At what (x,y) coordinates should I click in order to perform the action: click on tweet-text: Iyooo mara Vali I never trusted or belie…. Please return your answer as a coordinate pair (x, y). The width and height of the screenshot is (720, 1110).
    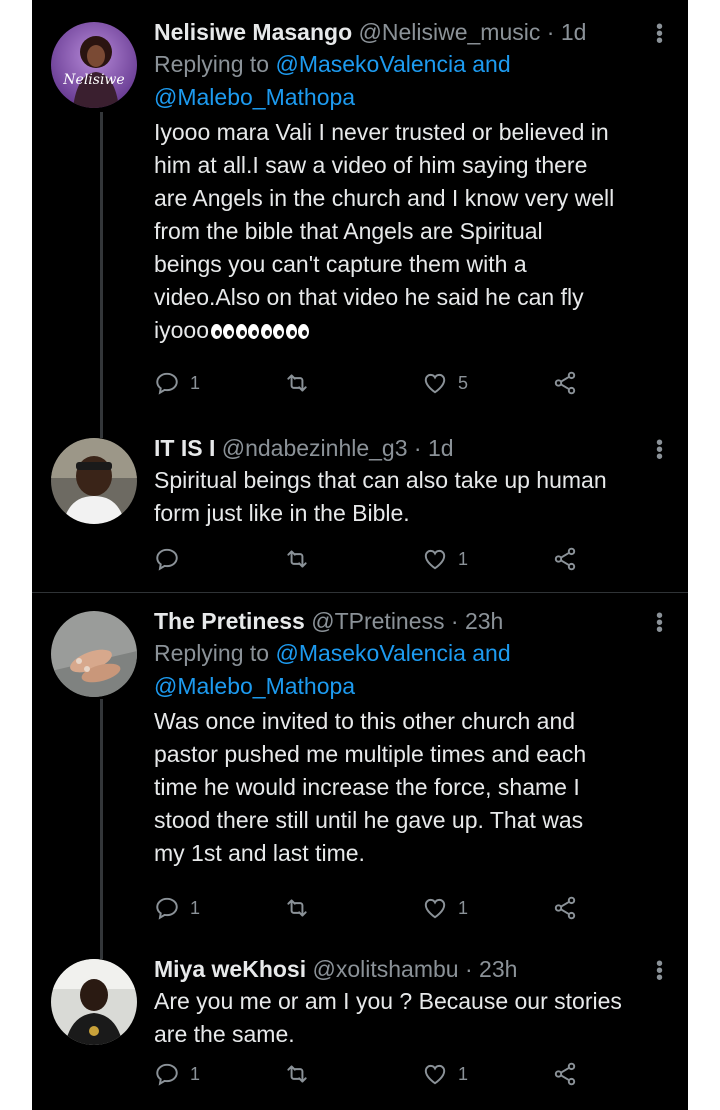
    Looking at the image, I should click on (411, 231).